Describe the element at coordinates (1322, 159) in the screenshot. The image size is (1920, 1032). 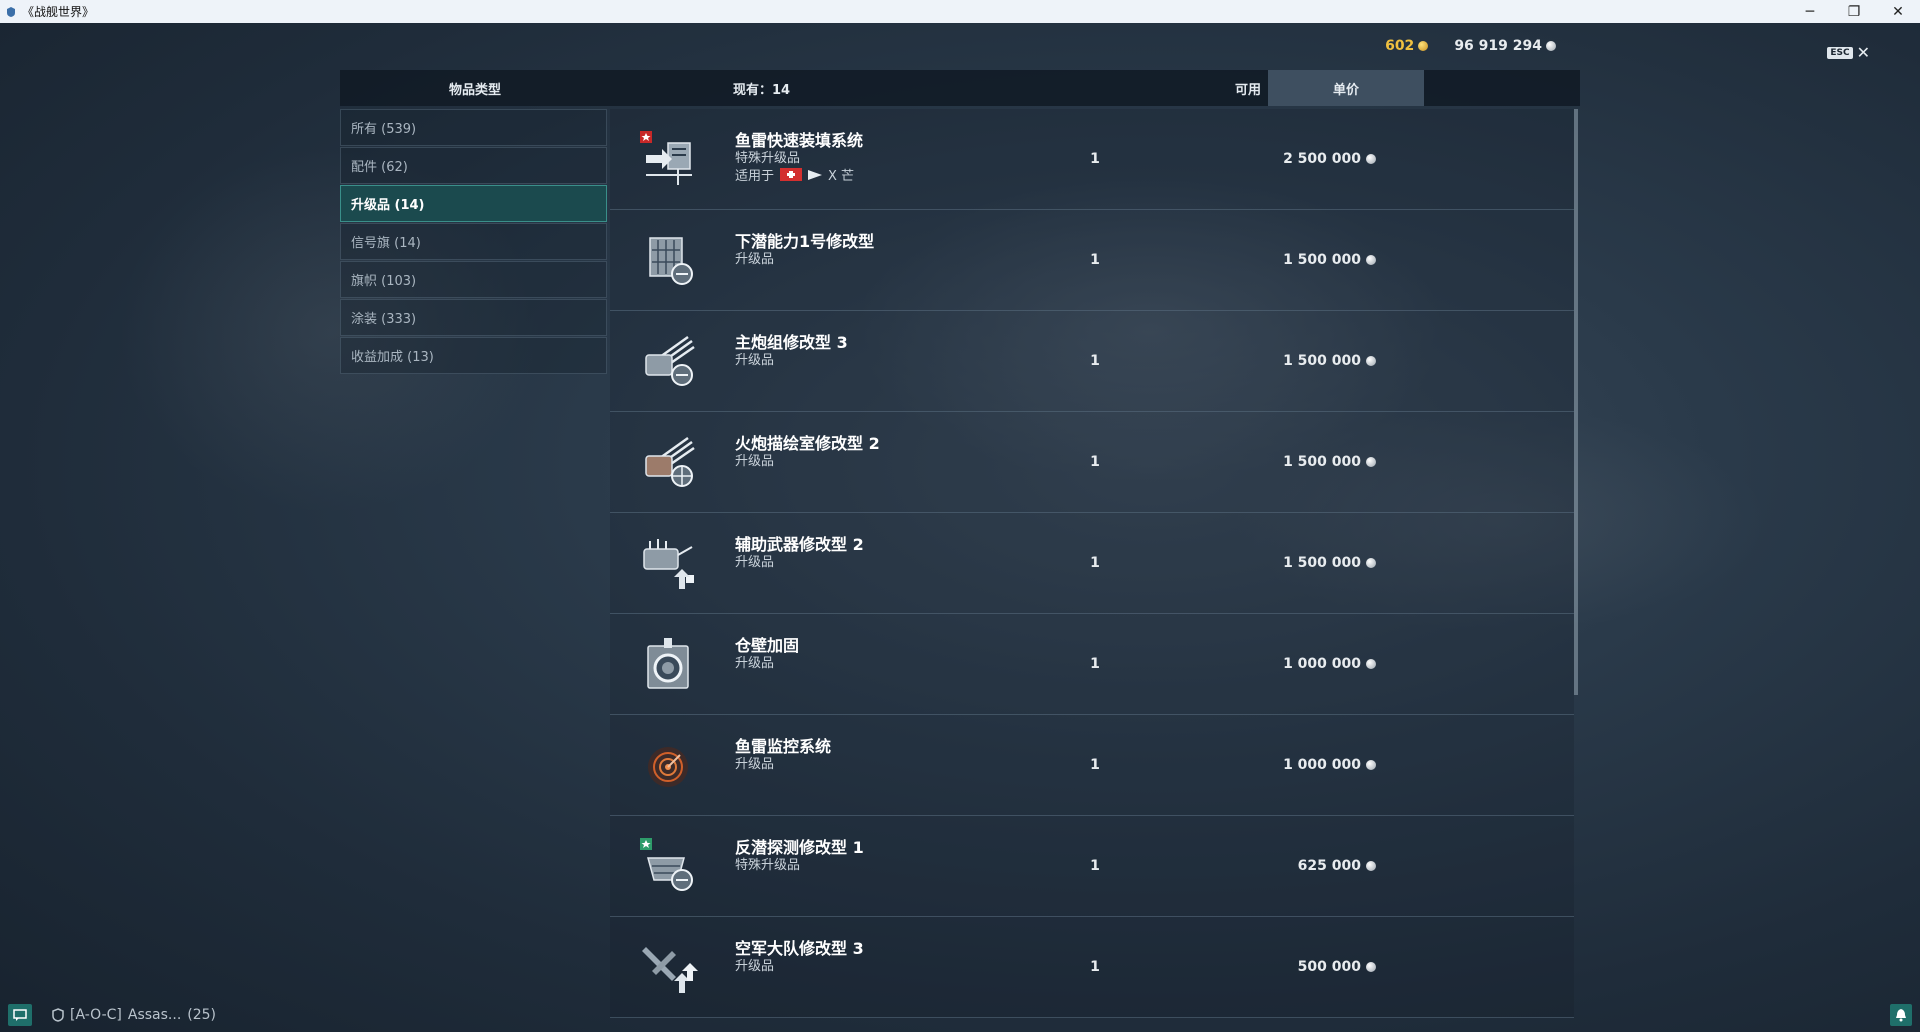
I see `price-value: 2 500 000` at that location.